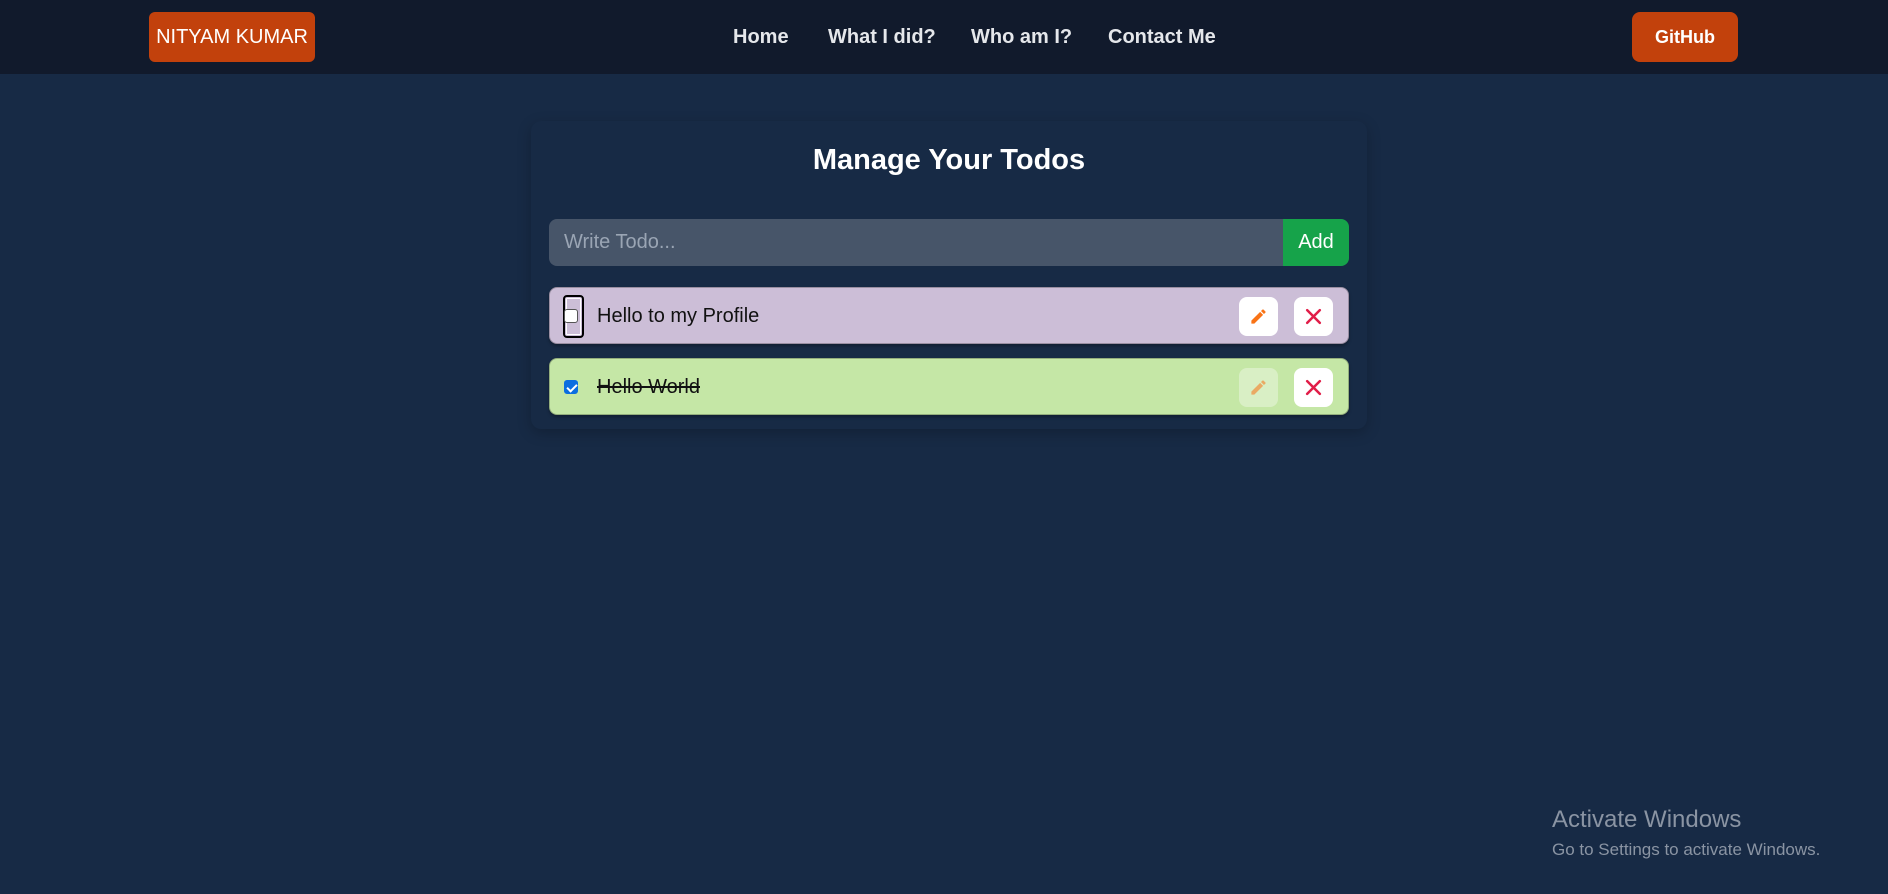  What do you see at coordinates (1685, 37) in the screenshot?
I see `github-button: GitHub` at bounding box center [1685, 37].